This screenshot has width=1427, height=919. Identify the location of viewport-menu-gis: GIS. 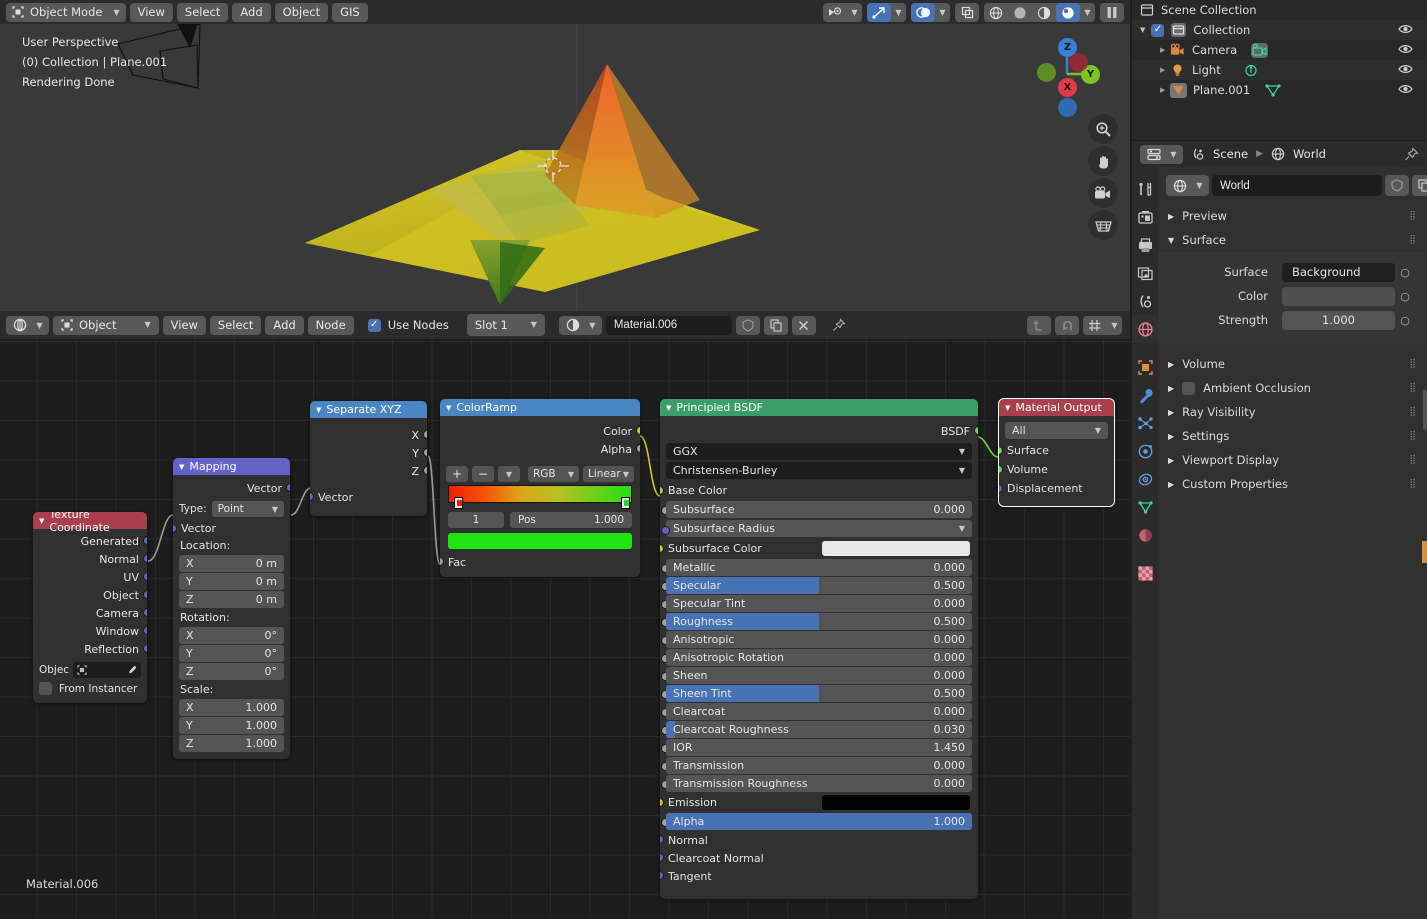
(350, 12).